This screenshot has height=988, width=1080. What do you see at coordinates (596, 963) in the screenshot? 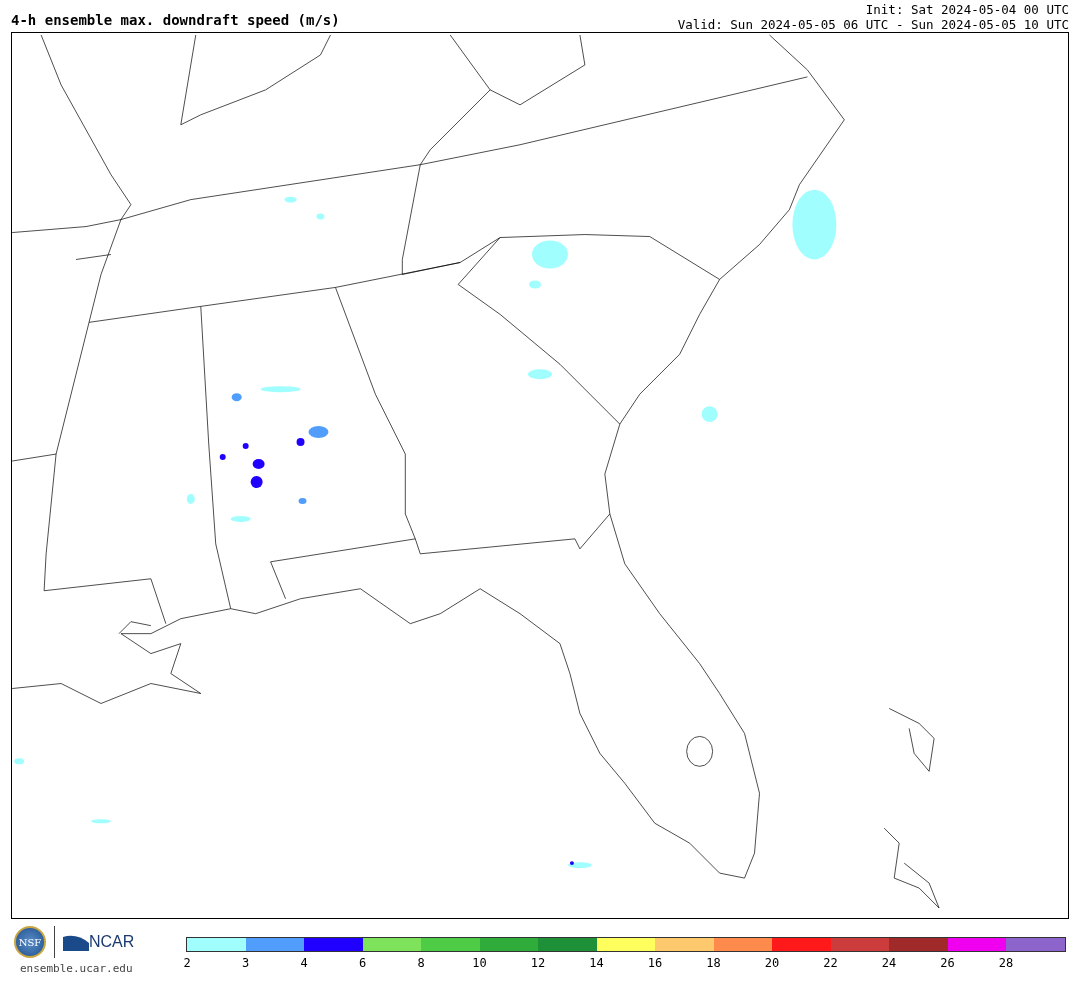
I see `tick-label: 14` at bounding box center [596, 963].